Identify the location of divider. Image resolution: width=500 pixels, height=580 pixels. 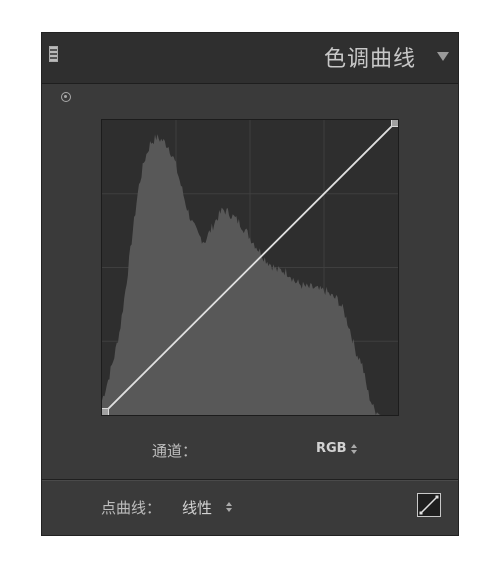
(250, 480).